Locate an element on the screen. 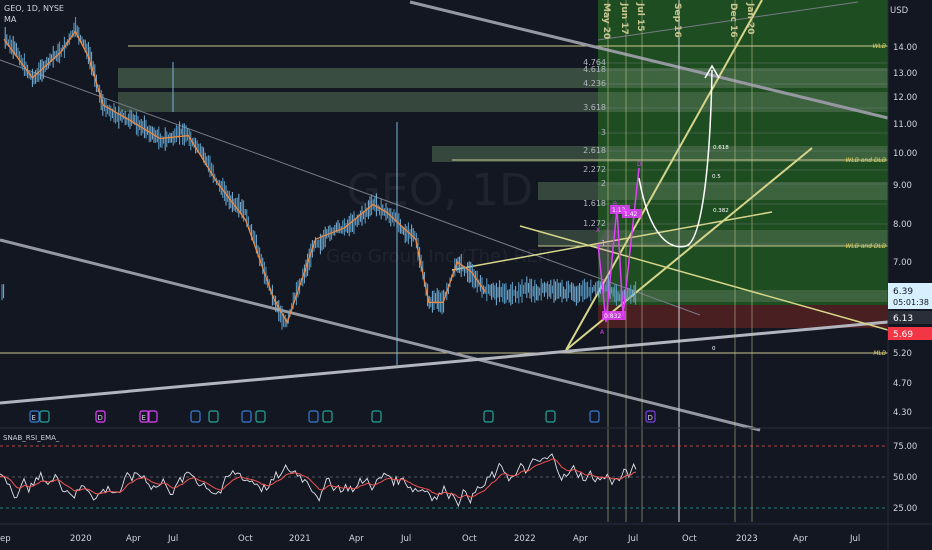  annotation: 0.382 is located at coordinates (721, 211).